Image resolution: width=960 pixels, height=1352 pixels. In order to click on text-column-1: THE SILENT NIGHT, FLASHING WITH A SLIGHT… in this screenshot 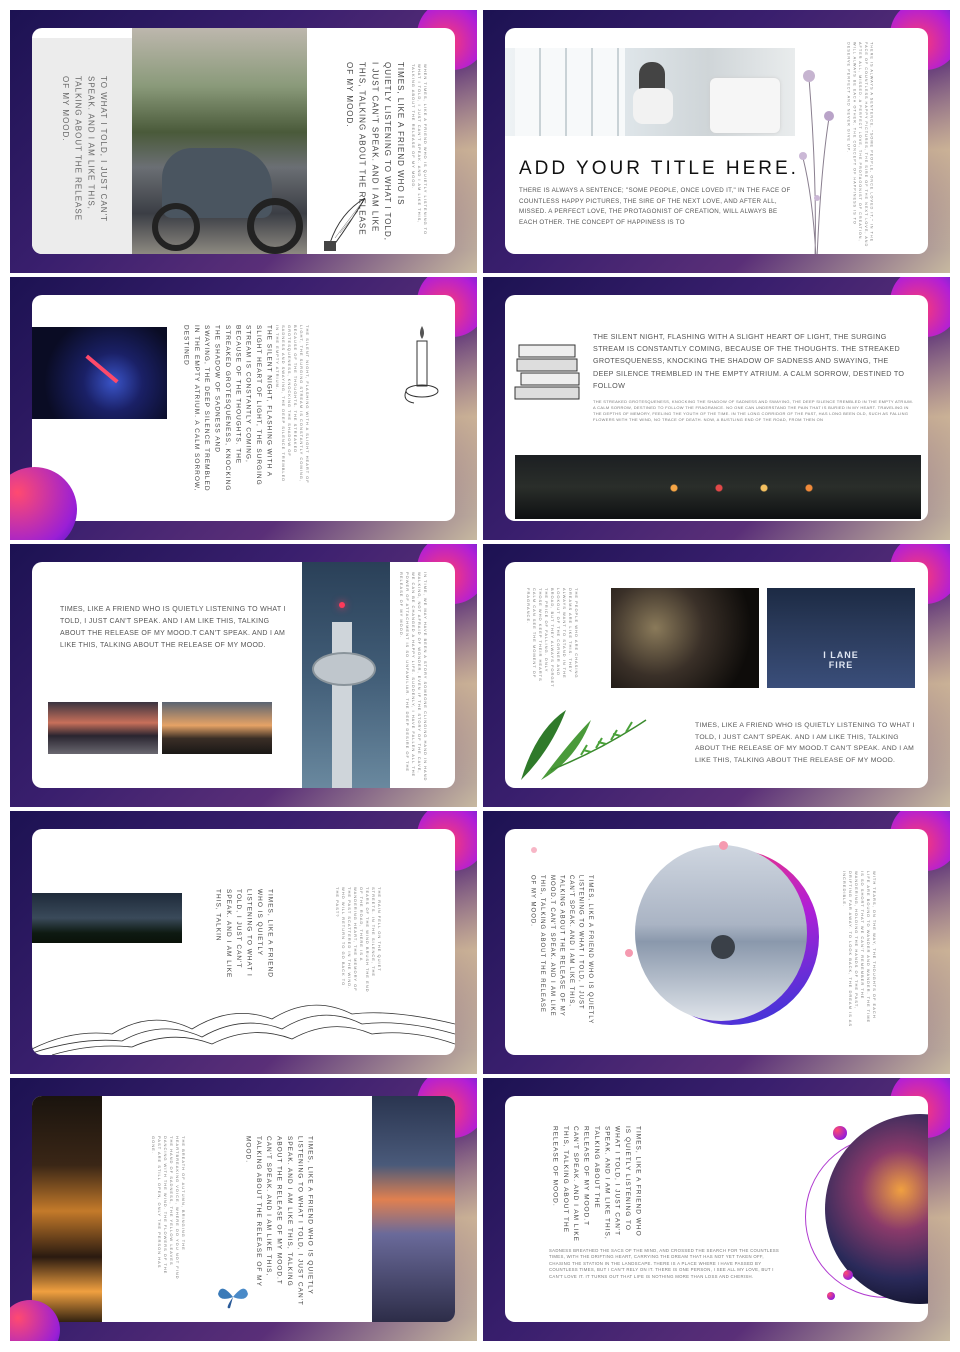, I will do `click(227, 408)`.